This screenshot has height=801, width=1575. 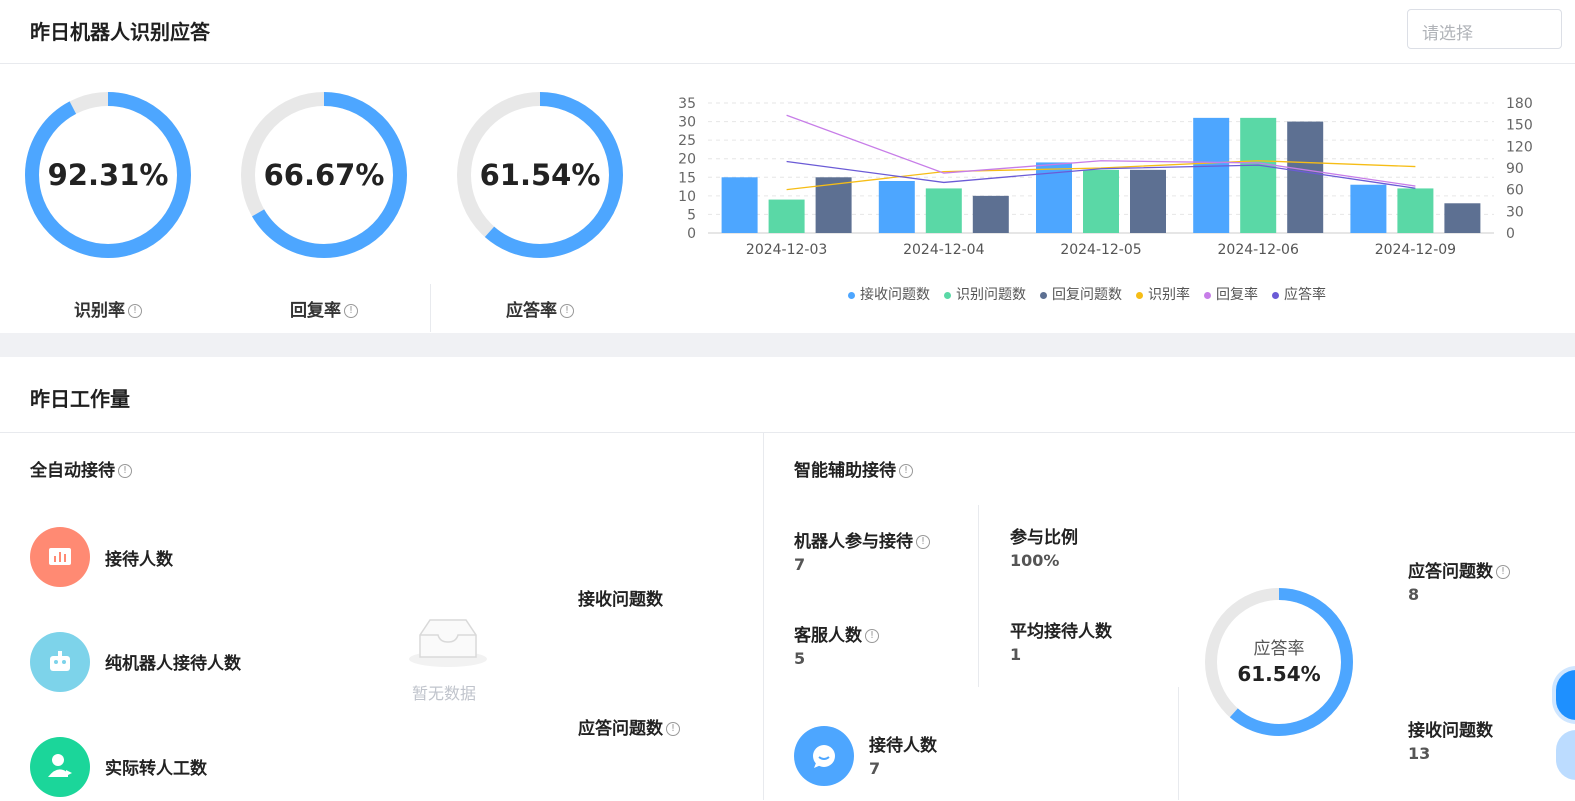 I want to click on date-select: 请选择, so click(x=1484, y=29).